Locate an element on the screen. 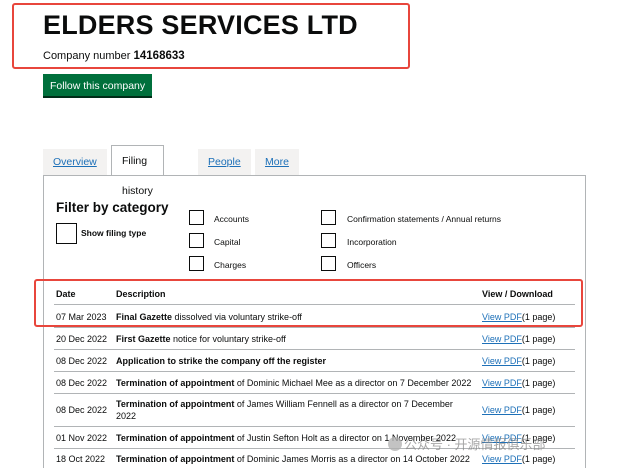  company-number-label: Company number is located at coordinates (87, 56).